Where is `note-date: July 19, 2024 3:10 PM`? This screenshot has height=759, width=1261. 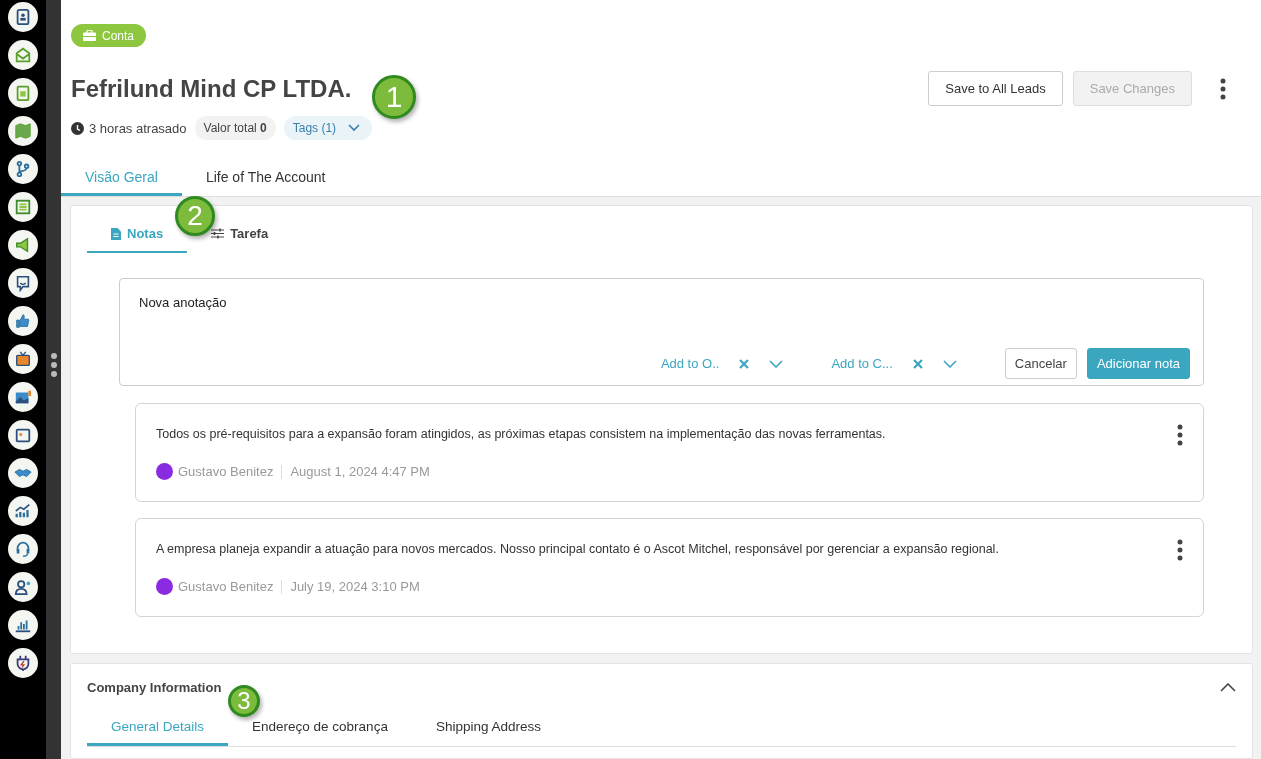
note-date: July 19, 2024 3:10 PM is located at coordinates (355, 586).